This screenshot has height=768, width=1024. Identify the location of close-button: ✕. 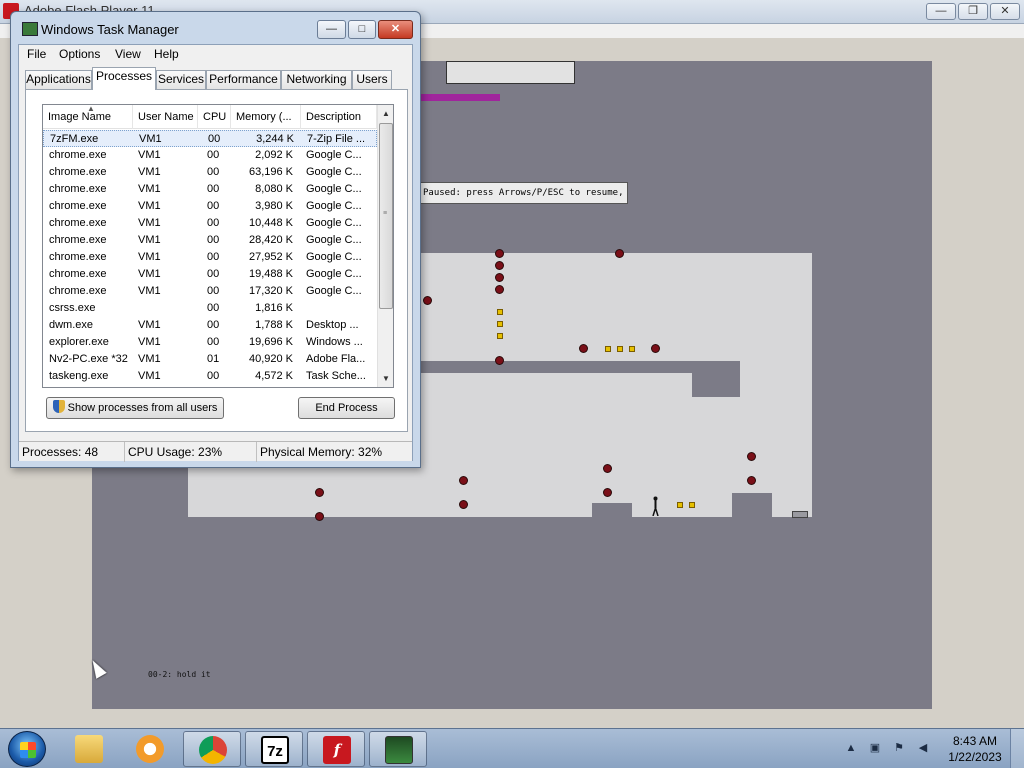
(395, 29).